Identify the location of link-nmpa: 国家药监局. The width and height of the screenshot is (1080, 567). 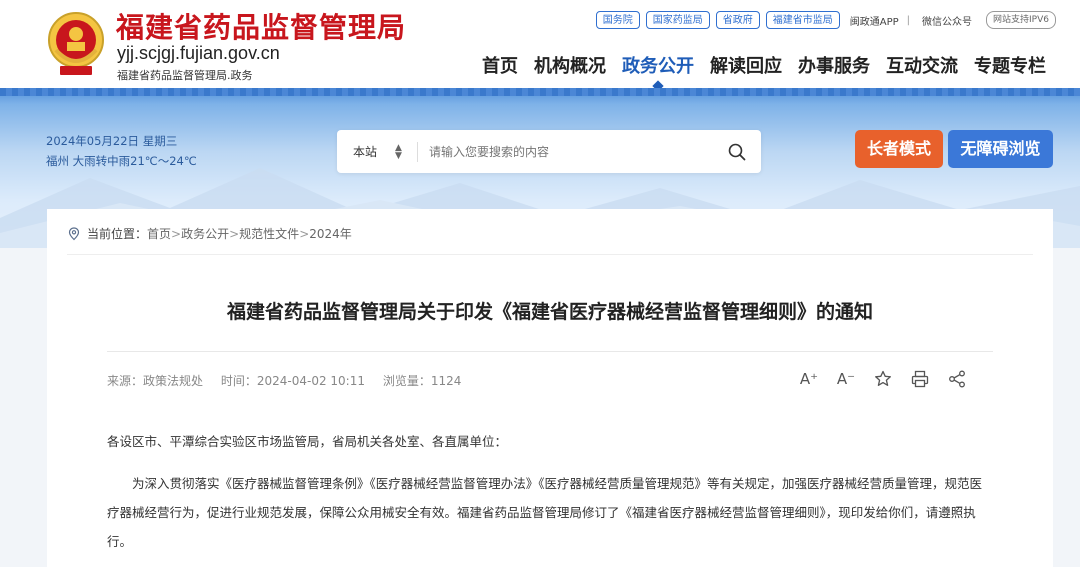
(677, 20).